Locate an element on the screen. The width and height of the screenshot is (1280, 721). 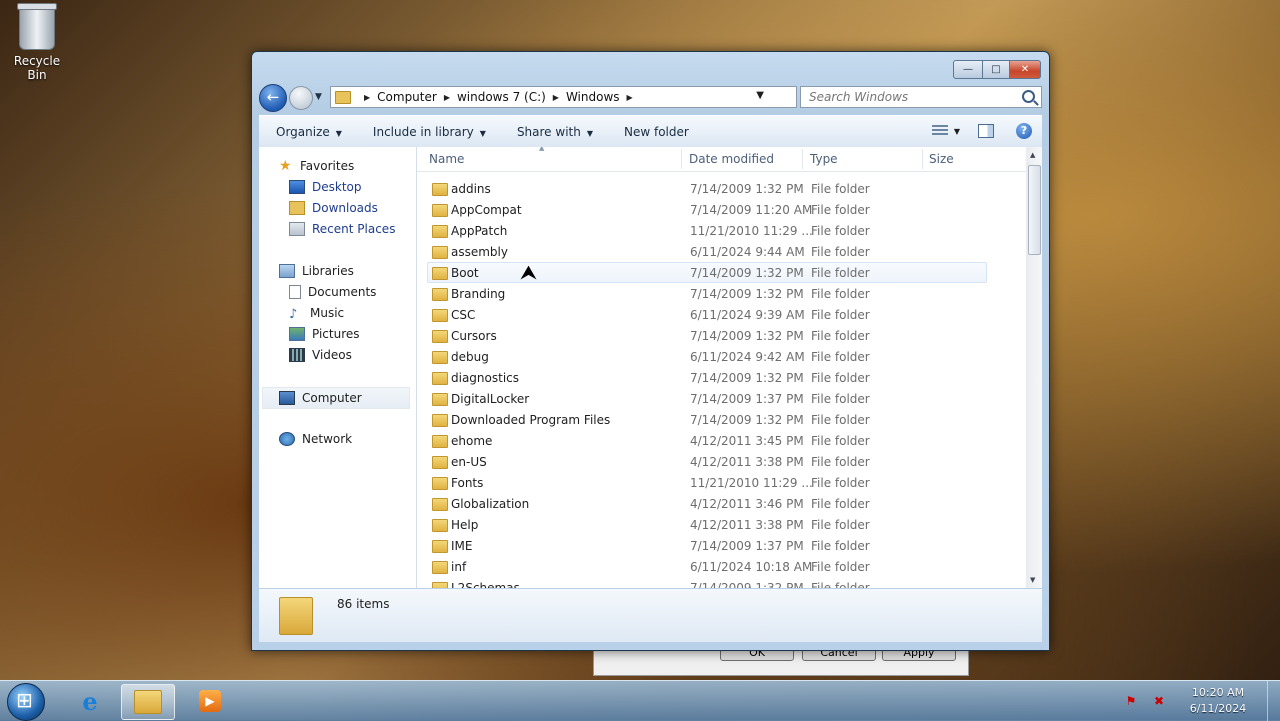
nav-downloads: Downloads is located at coordinates (333, 208).